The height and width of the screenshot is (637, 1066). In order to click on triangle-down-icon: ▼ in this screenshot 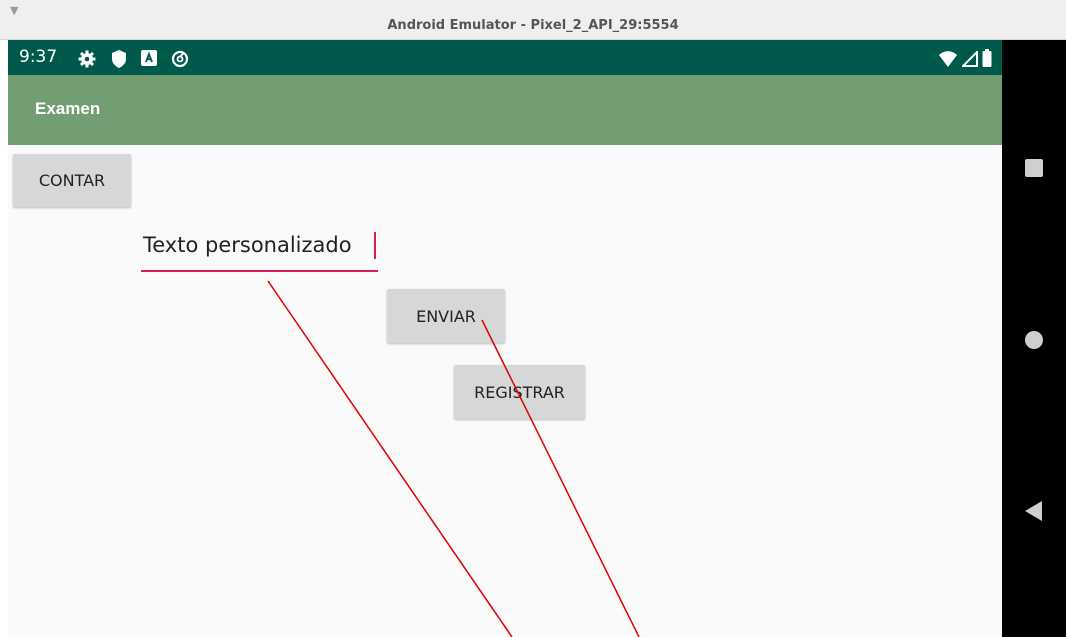, I will do `click(14, 10)`.